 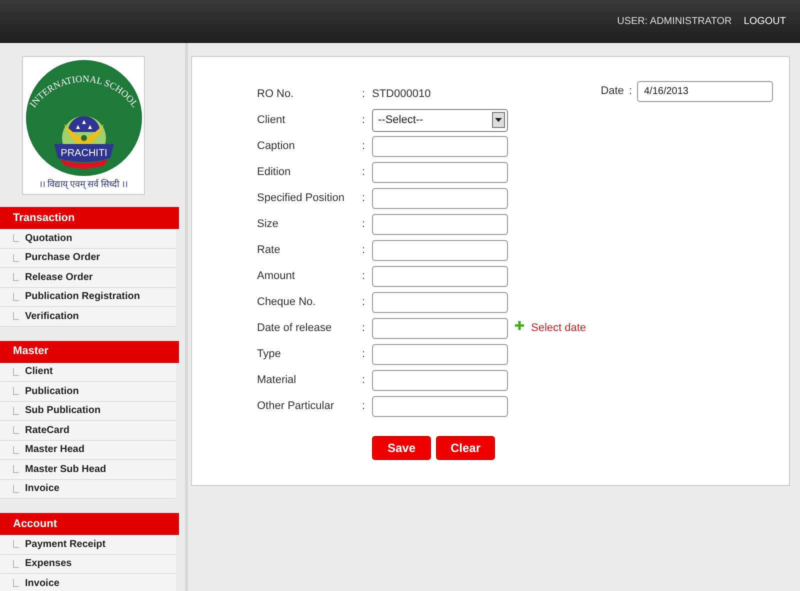 What do you see at coordinates (287, 302) in the screenshot?
I see `field-label: Cheque No.` at bounding box center [287, 302].